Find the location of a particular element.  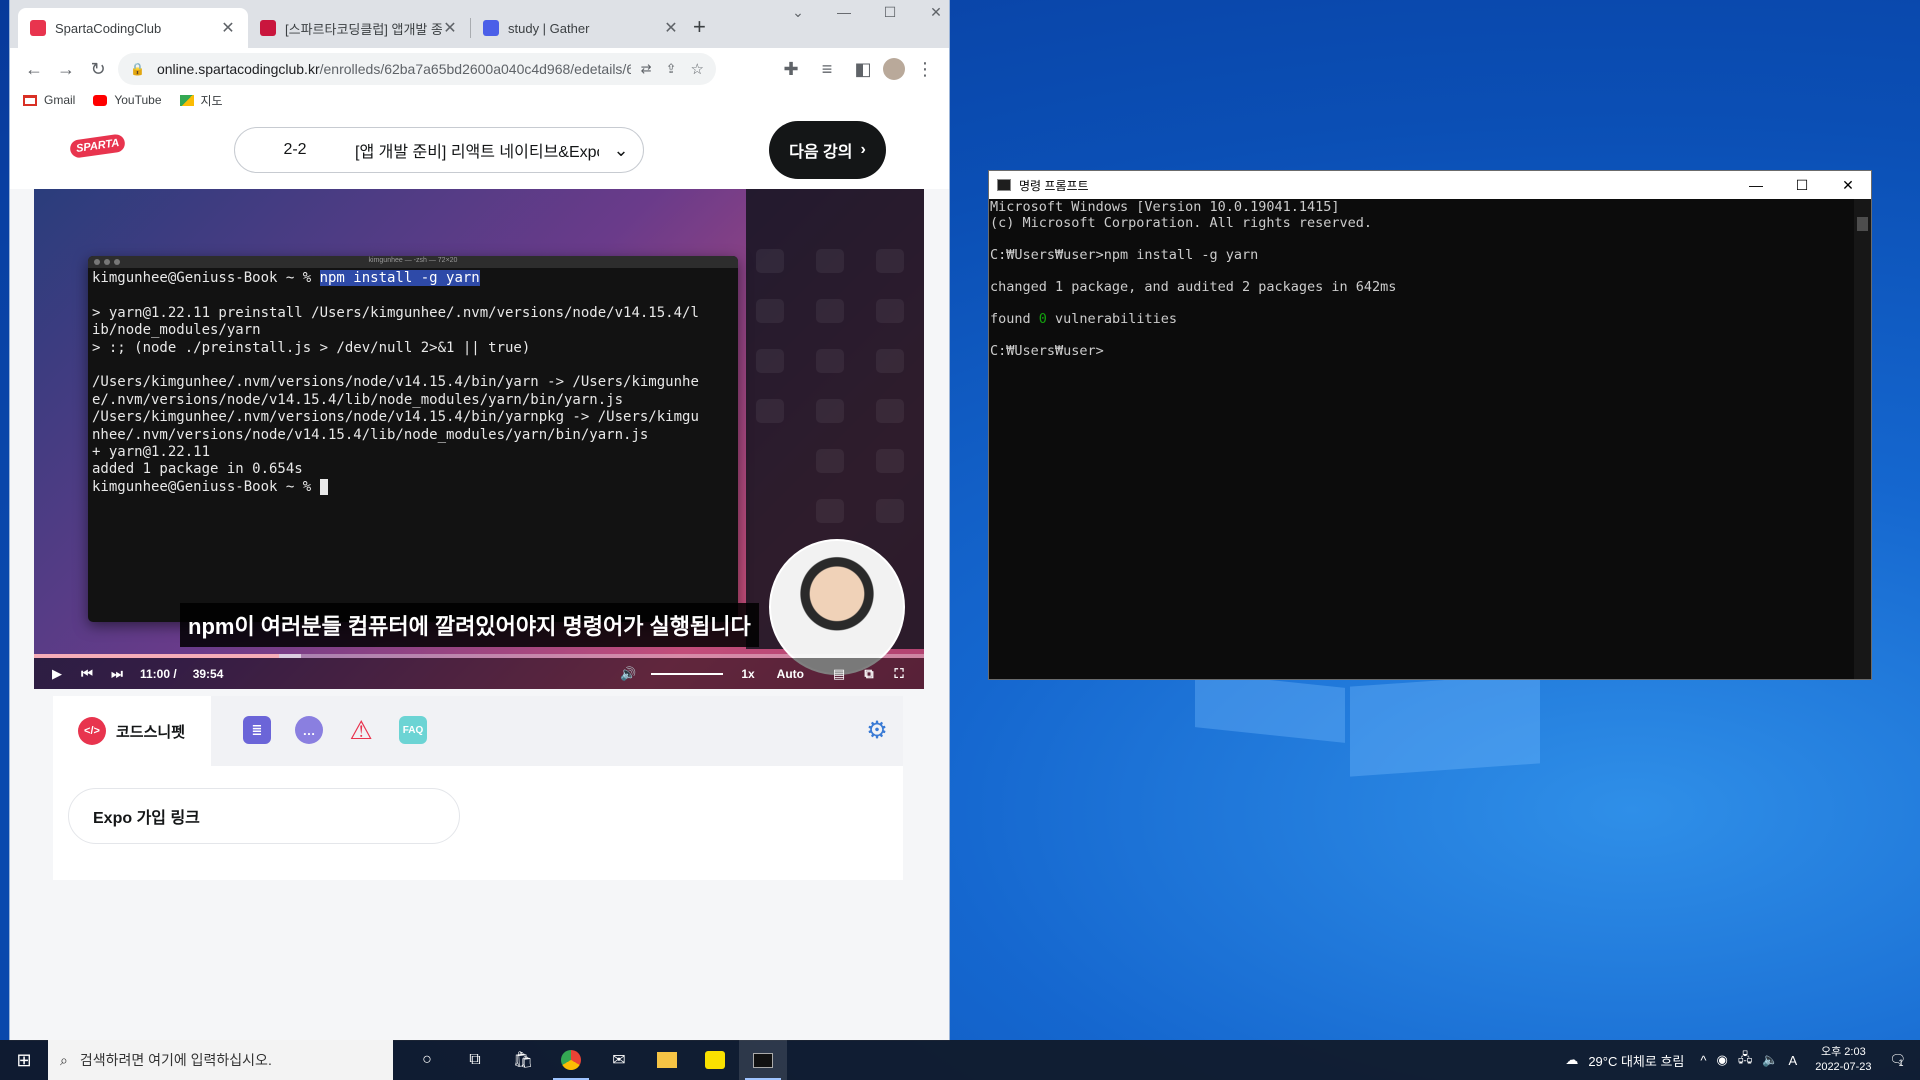

ime-indicator: A is located at coordinates (1793, 1060).